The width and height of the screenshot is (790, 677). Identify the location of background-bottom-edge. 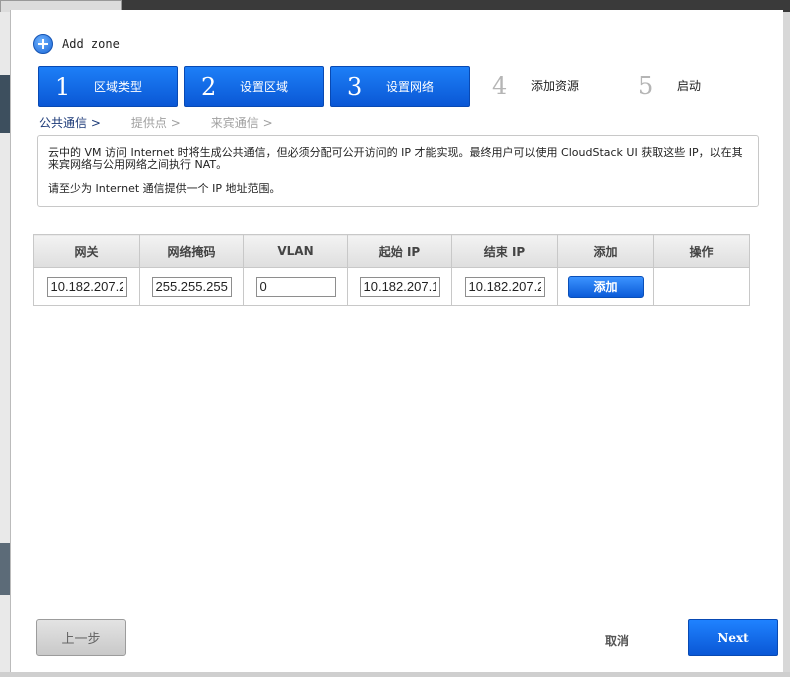
(395, 674).